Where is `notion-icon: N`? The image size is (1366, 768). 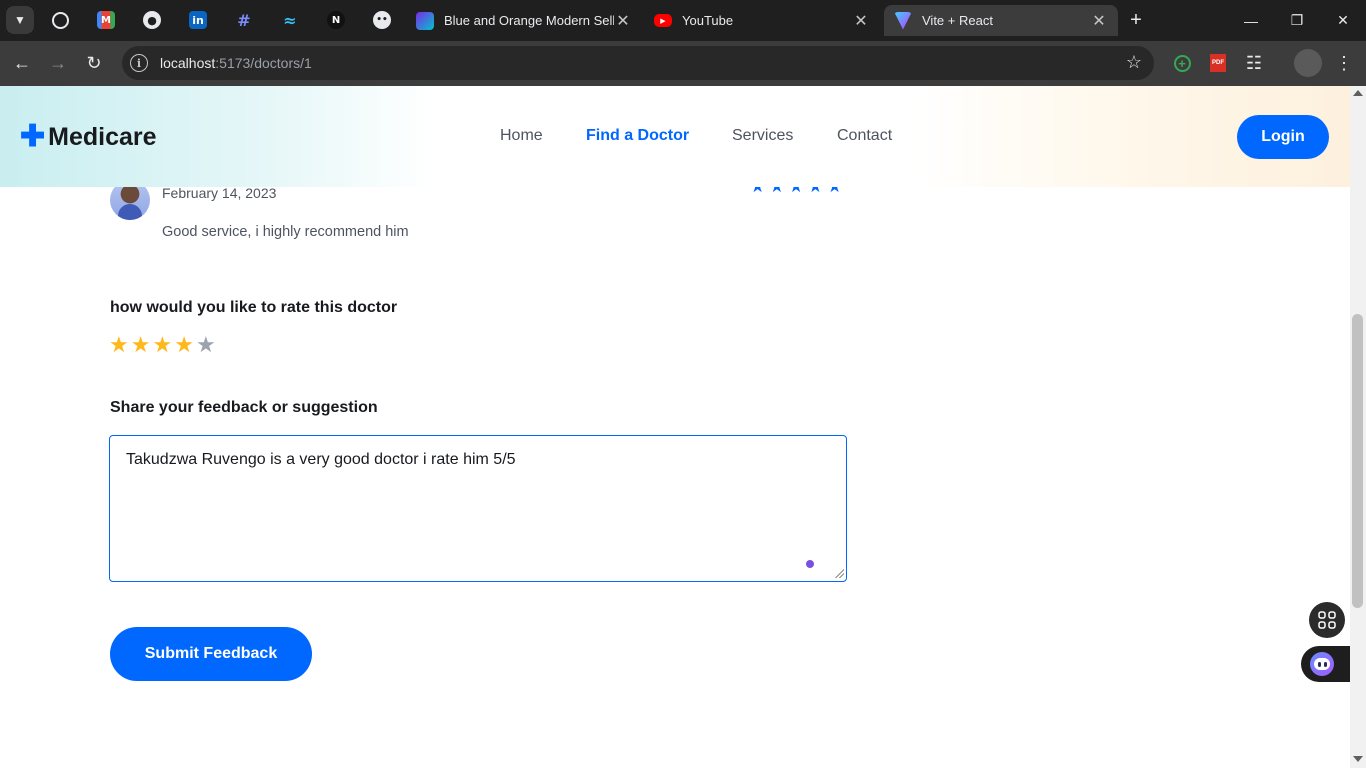
notion-icon: N is located at coordinates (336, 20).